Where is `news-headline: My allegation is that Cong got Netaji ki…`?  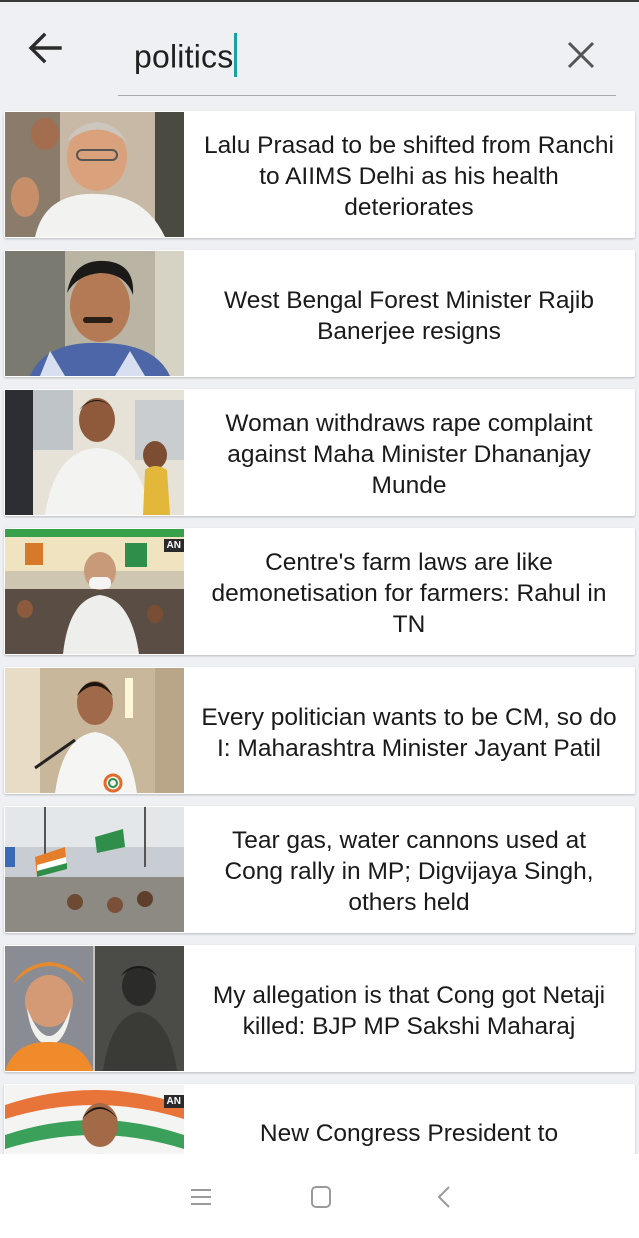
news-headline: My allegation is that Cong got Netaji ki… is located at coordinates (409, 1010).